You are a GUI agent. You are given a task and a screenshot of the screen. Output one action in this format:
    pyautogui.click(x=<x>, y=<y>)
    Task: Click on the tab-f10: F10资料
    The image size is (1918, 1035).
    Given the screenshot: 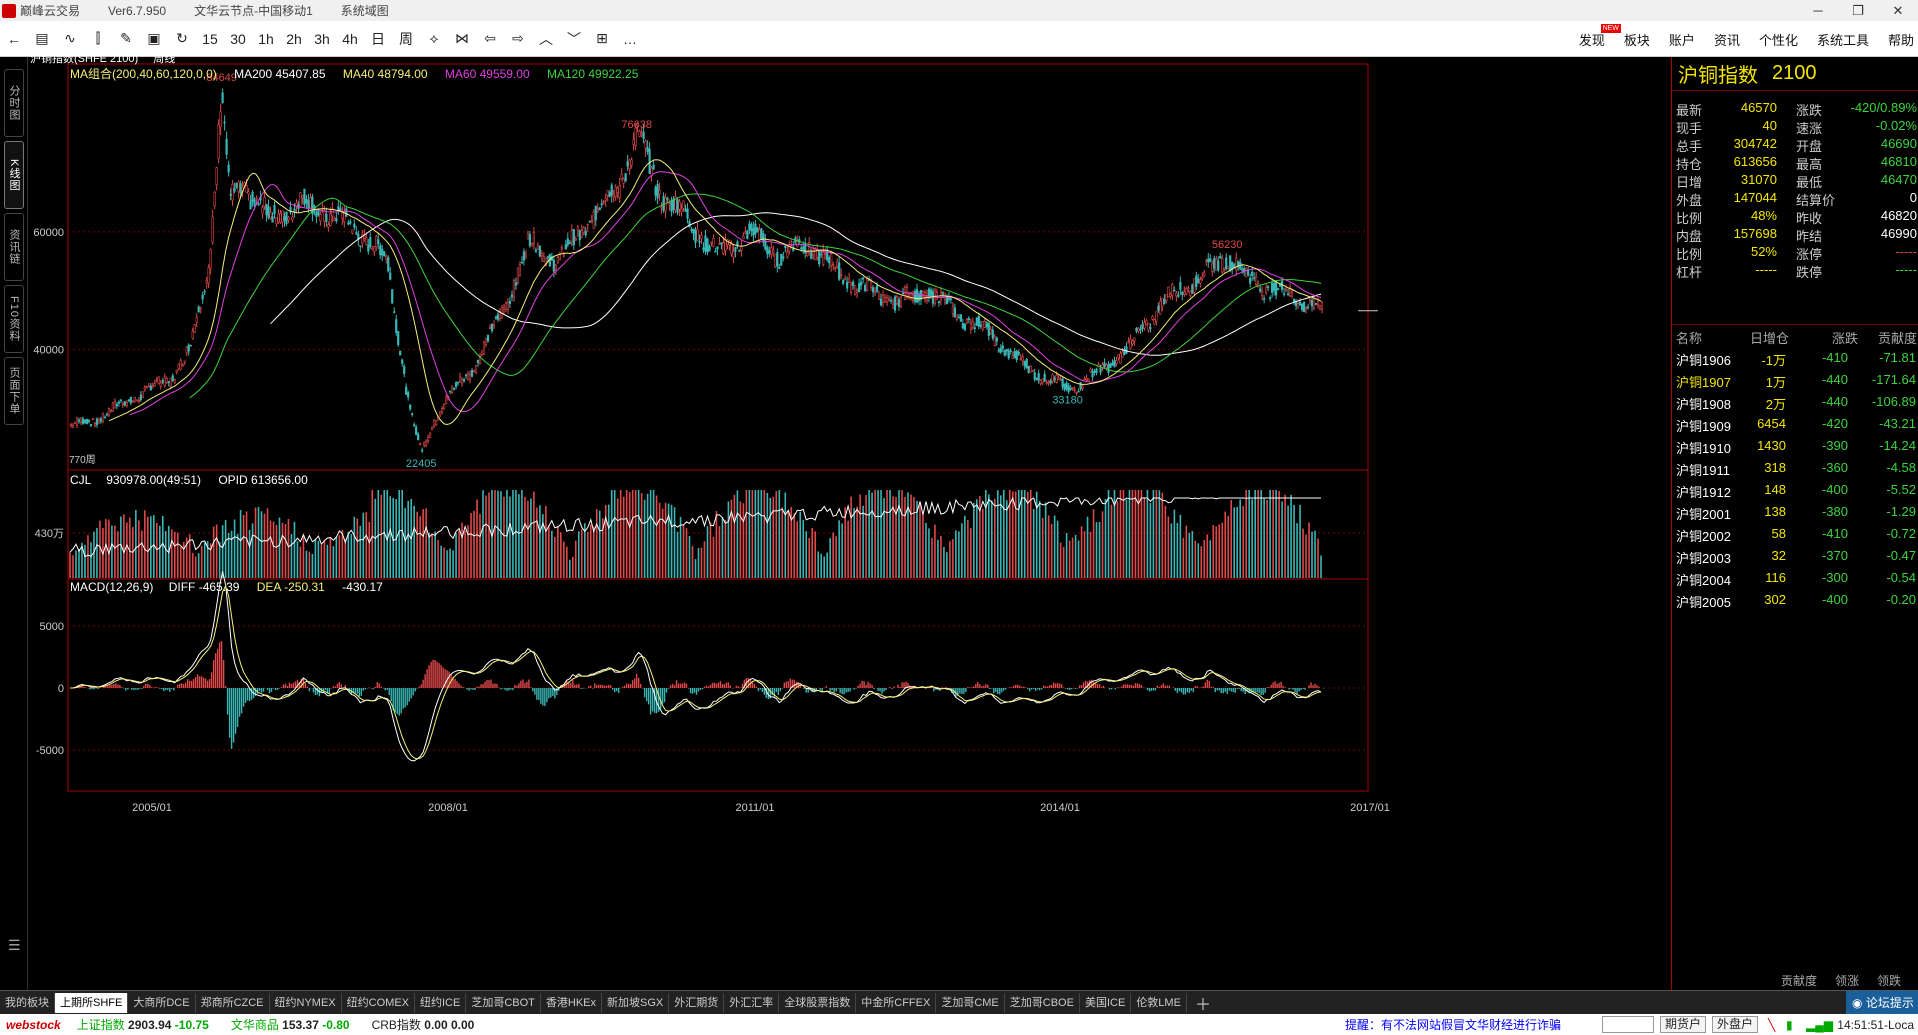 What is the action you would take?
    pyautogui.click(x=14, y=319)
    